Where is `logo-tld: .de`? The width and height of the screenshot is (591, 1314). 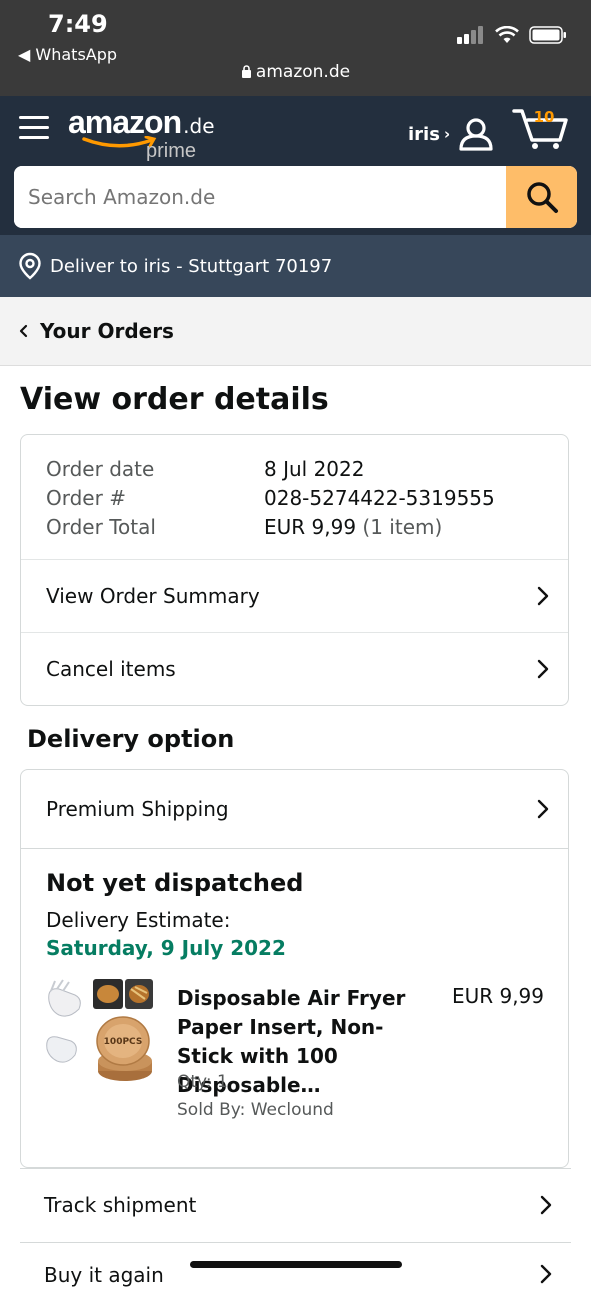
logo-tld: .de is located at coordinates (199, 126).